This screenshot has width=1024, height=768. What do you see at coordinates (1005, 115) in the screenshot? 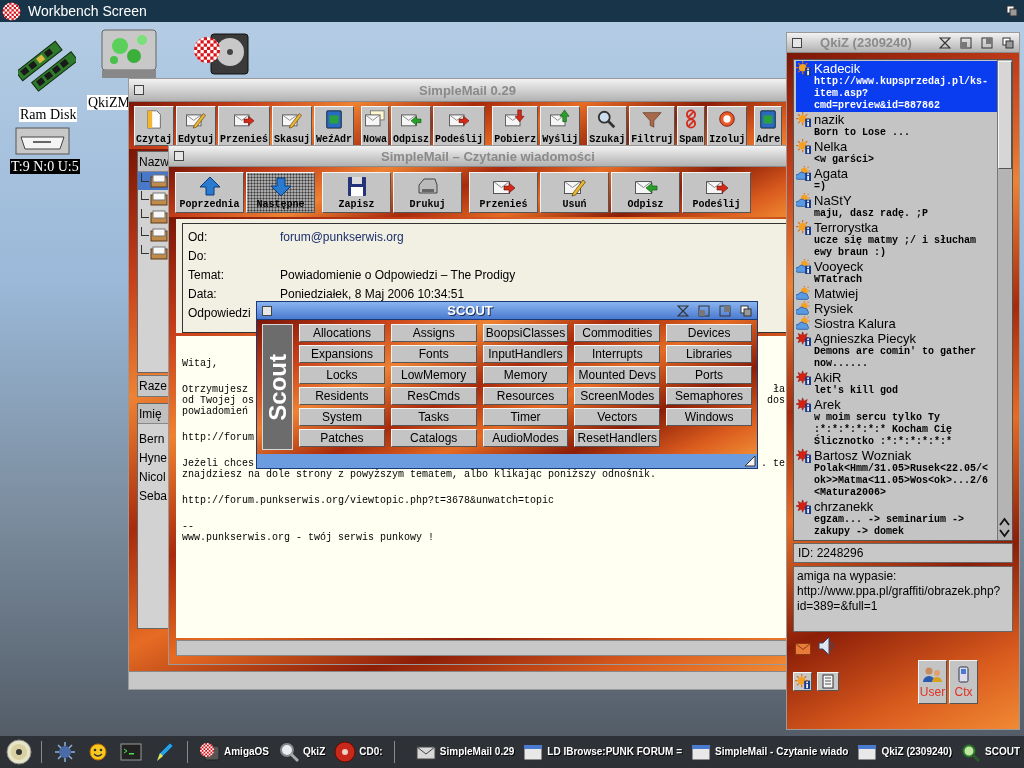
I see `scroll-thumb` at bounding box center [1005, 115].